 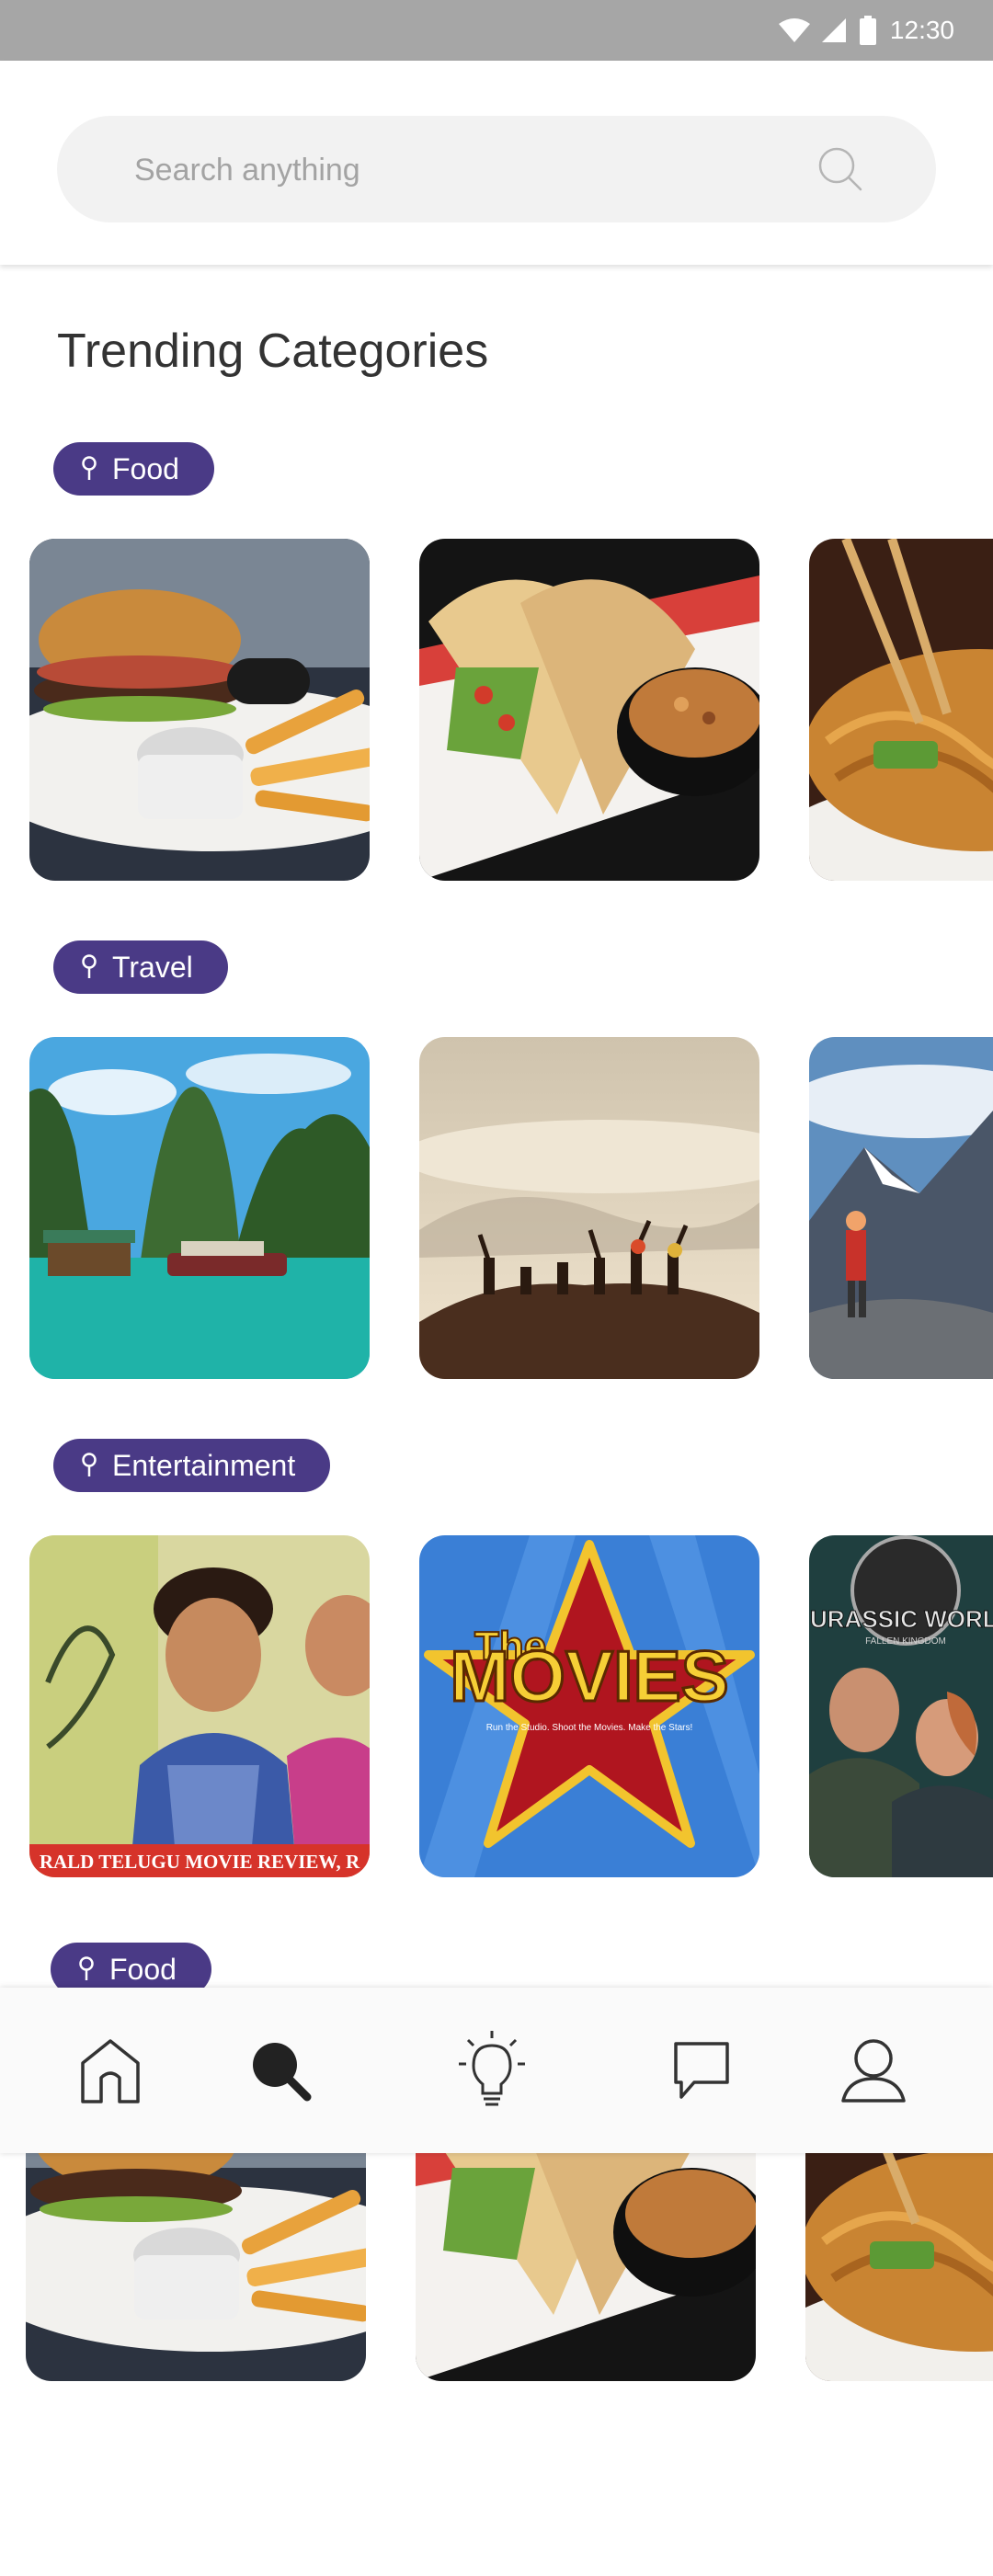 I want to click on status-bar: 12:30, so click(x=496, y=30).